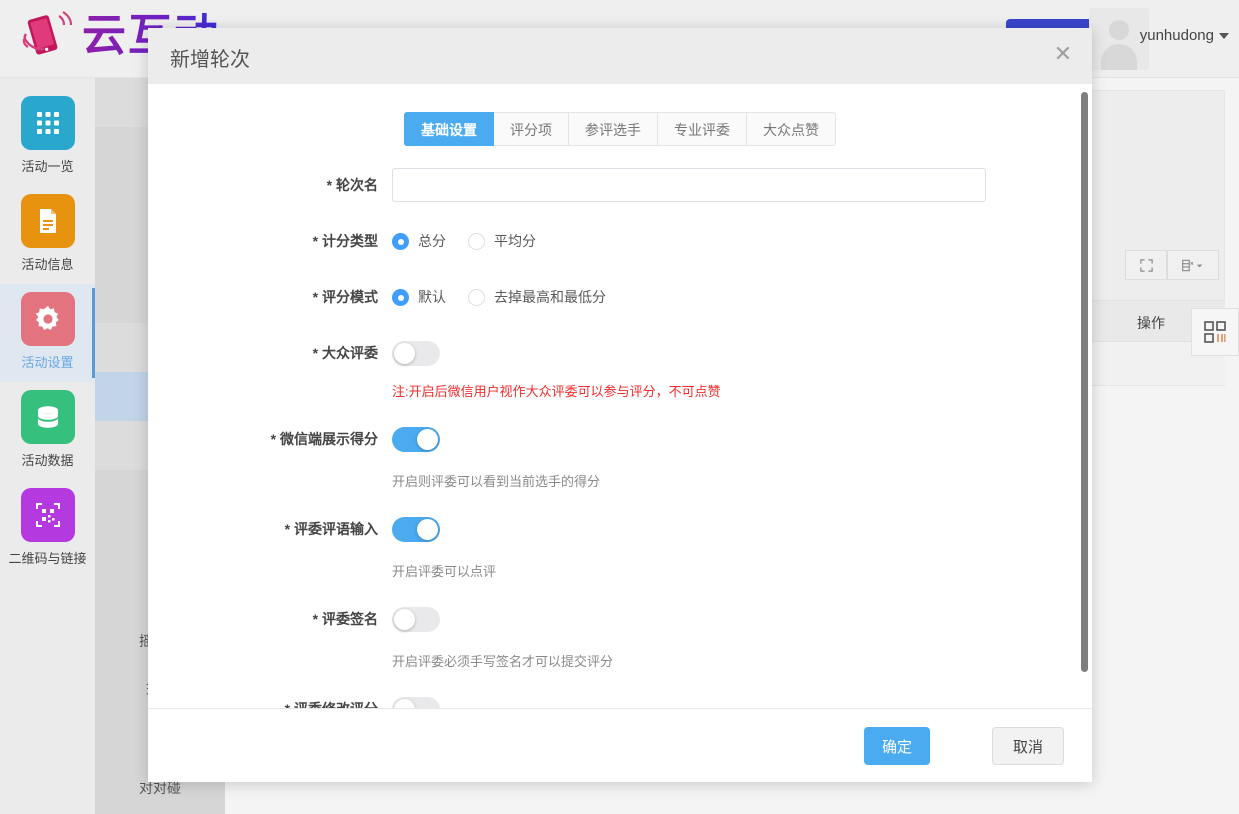  I want to click on sidebar-item-0: 活动一览, so click(47, 137).